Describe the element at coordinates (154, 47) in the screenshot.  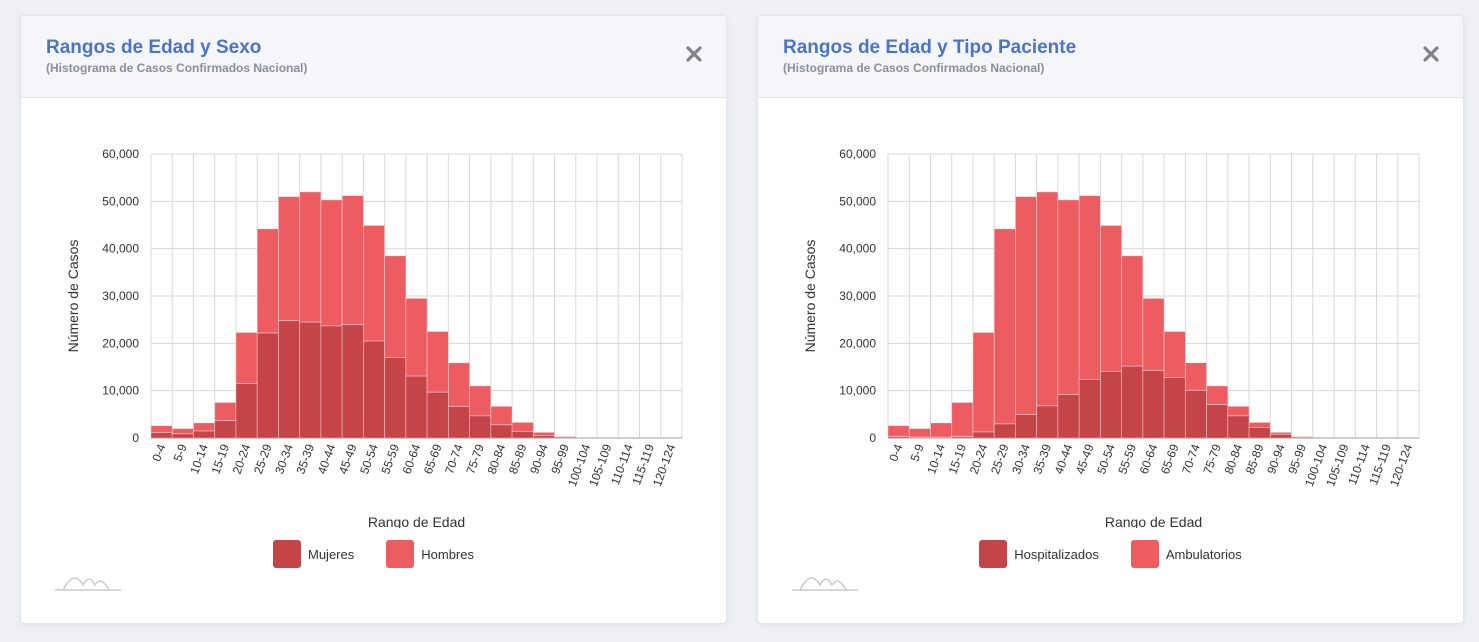
I see `card-title: Rangos de Edad y Sexo` at that location.